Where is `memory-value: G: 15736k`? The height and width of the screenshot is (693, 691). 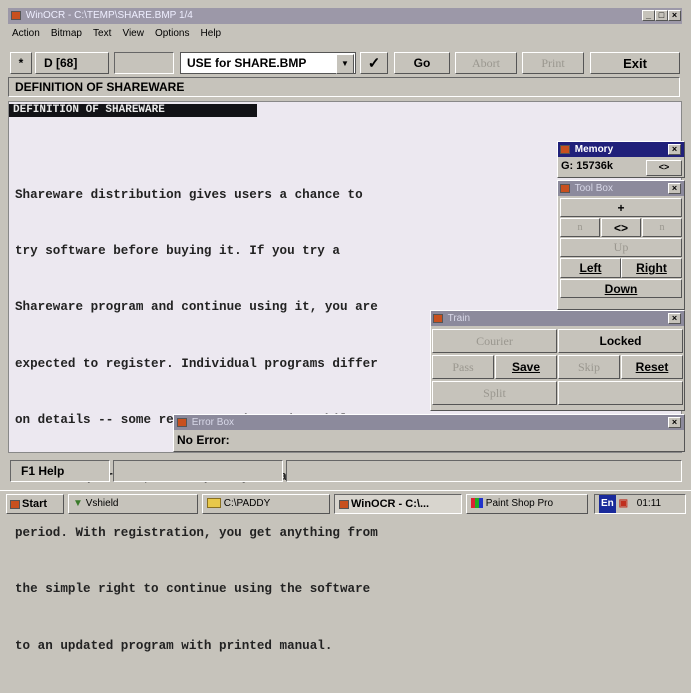 memory-value: G: 15736k is located at coordinates (587, 166).